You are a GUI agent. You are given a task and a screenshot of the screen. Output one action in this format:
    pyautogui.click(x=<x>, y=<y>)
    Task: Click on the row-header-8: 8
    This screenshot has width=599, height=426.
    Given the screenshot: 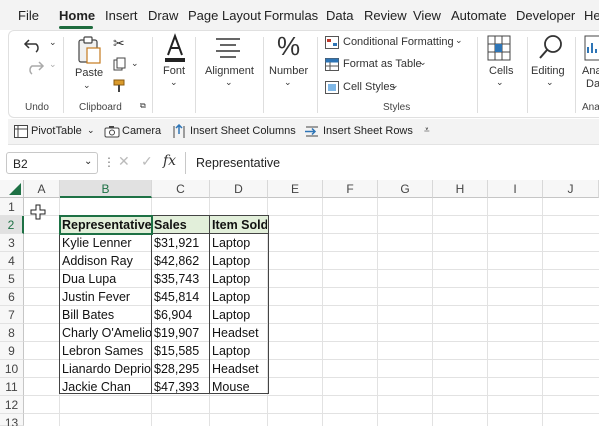 What is the action you would take?
    pyautogui.click(x=12, y=333)
    